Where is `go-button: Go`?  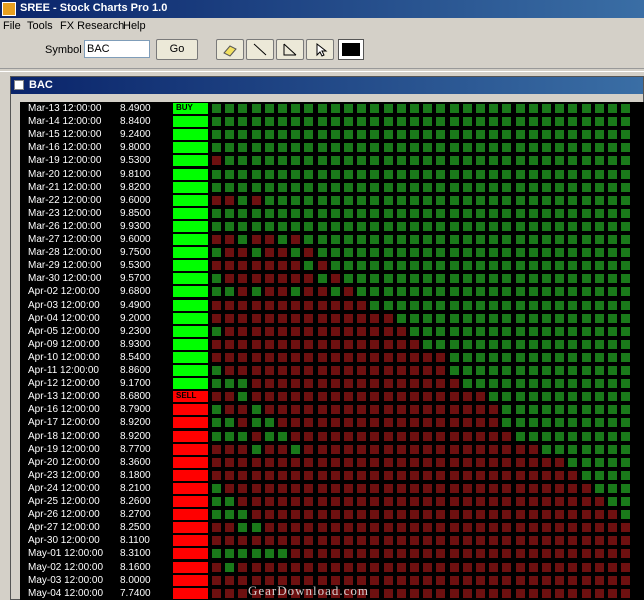 go-button: Go is located at coordinates (177, 49).